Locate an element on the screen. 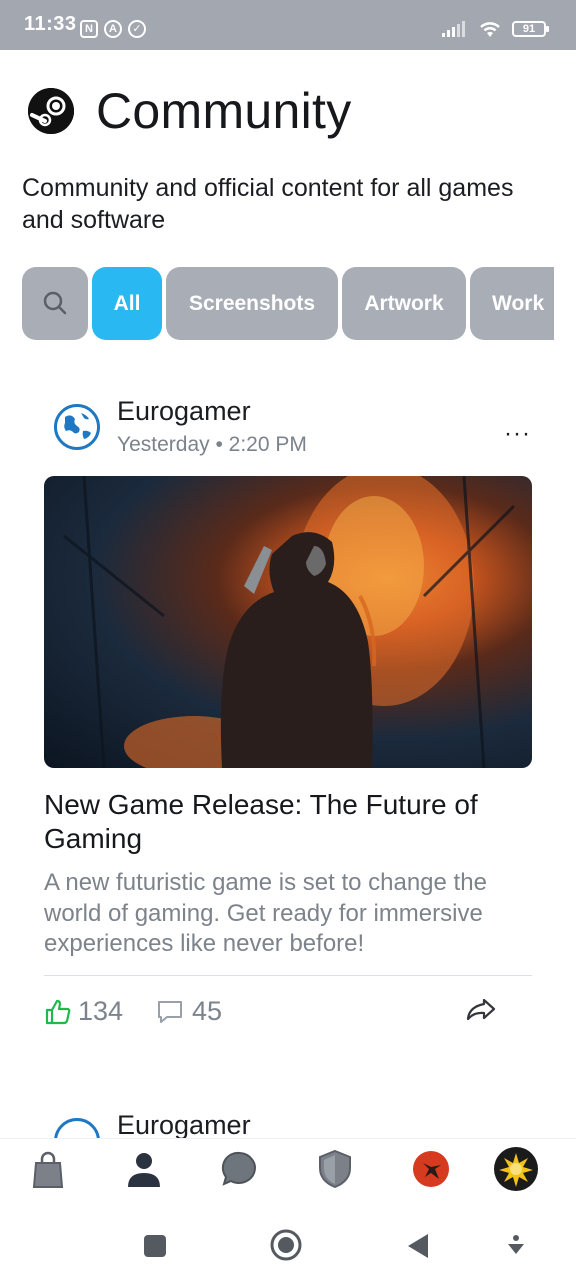  comment-button: 45 is located at coordinates (189, 1011).